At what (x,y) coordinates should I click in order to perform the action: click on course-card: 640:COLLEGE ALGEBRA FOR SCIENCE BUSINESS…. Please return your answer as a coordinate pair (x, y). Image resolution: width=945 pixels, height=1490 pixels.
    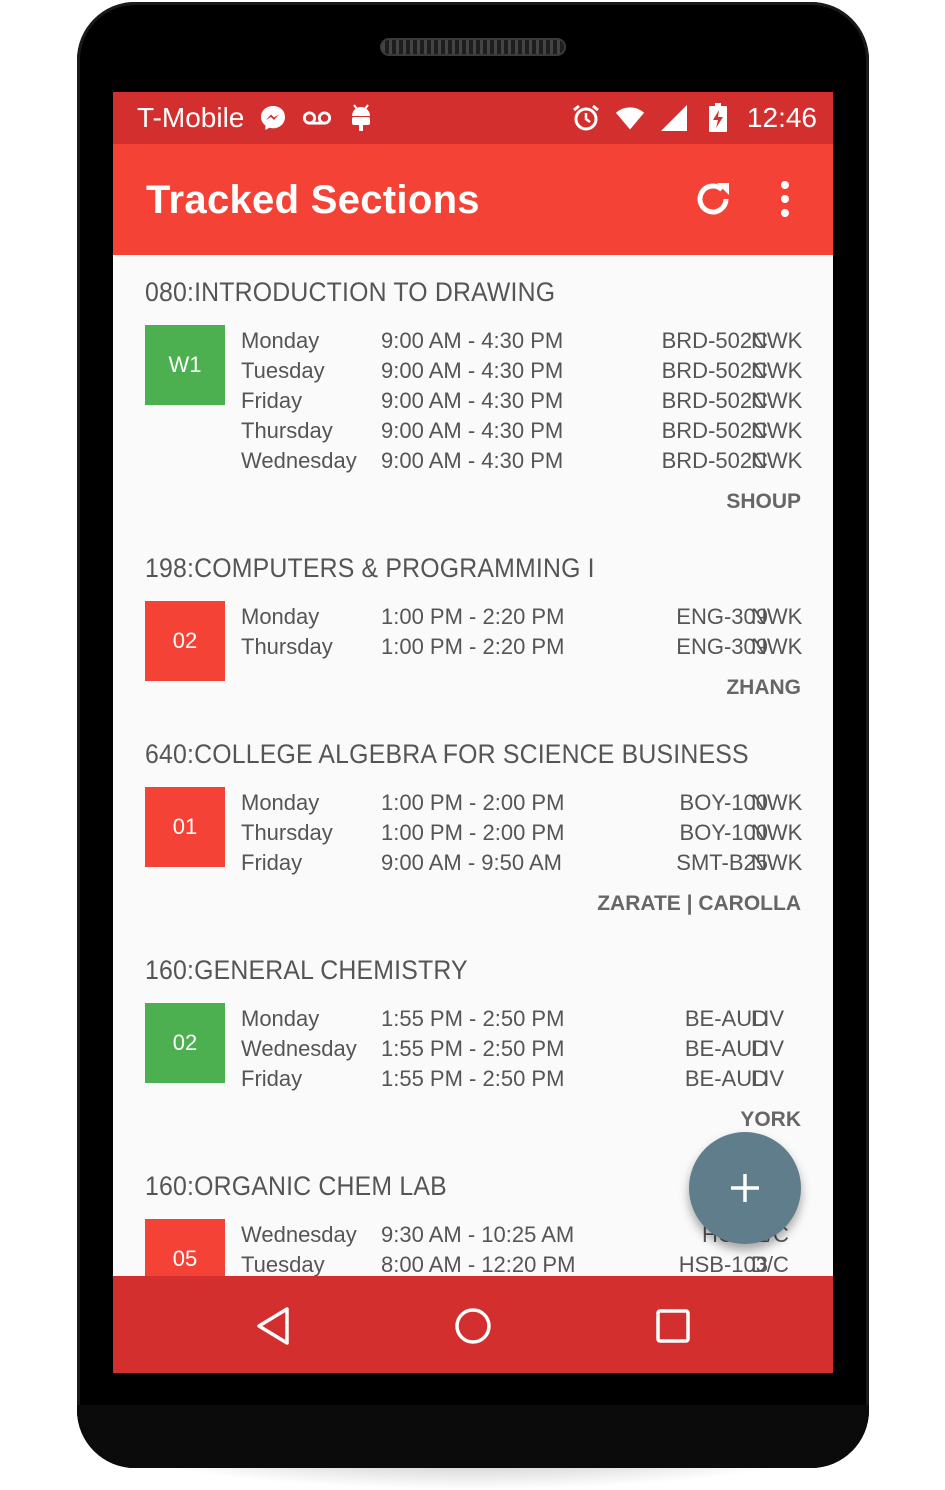
    Looking at the image, I should click on (473, 822).